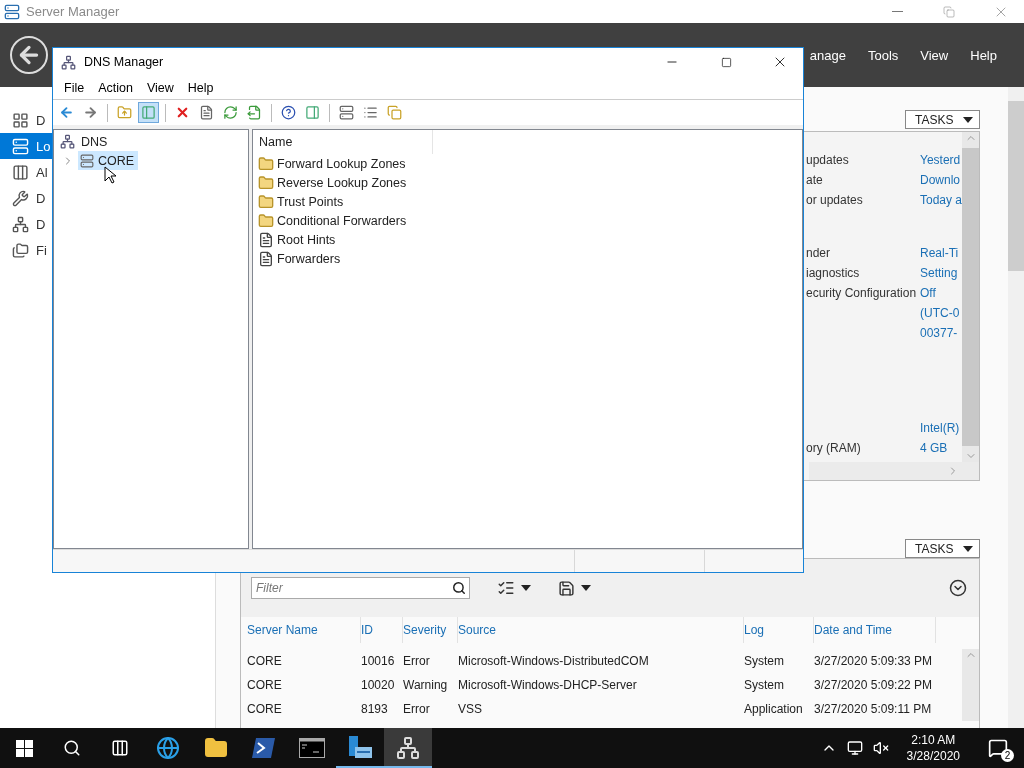 The image size is (1024, 768). Describe the element at coordinates (883, 55) in the screenshot. I see `menu-item: Tools` at that location.